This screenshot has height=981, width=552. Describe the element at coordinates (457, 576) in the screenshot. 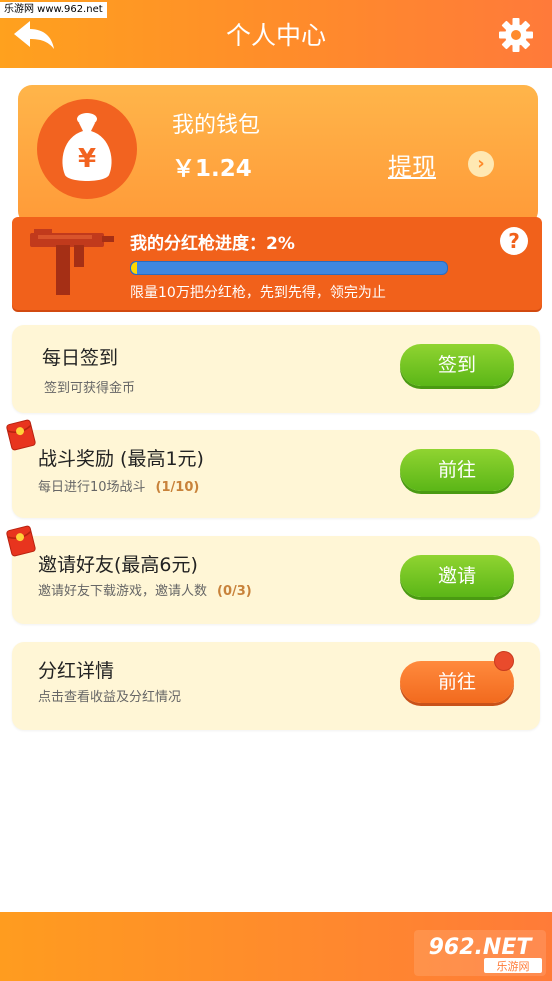

I see `invite-button: 邀请` at that location.